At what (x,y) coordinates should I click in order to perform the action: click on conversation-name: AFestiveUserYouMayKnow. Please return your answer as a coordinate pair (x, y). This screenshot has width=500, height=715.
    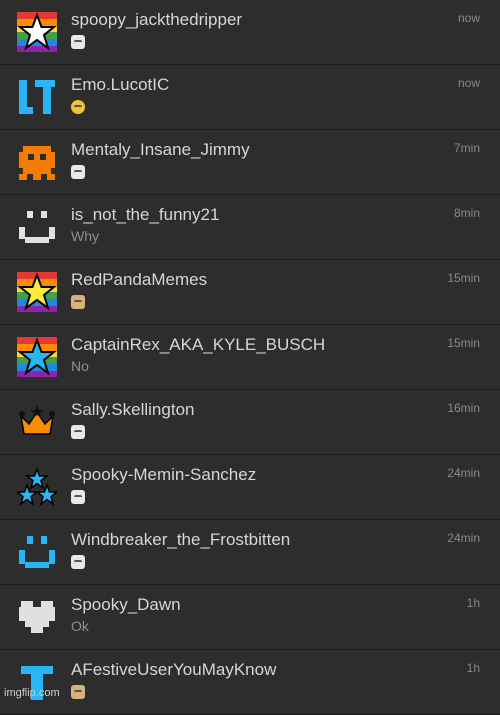
    Looking at the image, I should click on (174, 669).